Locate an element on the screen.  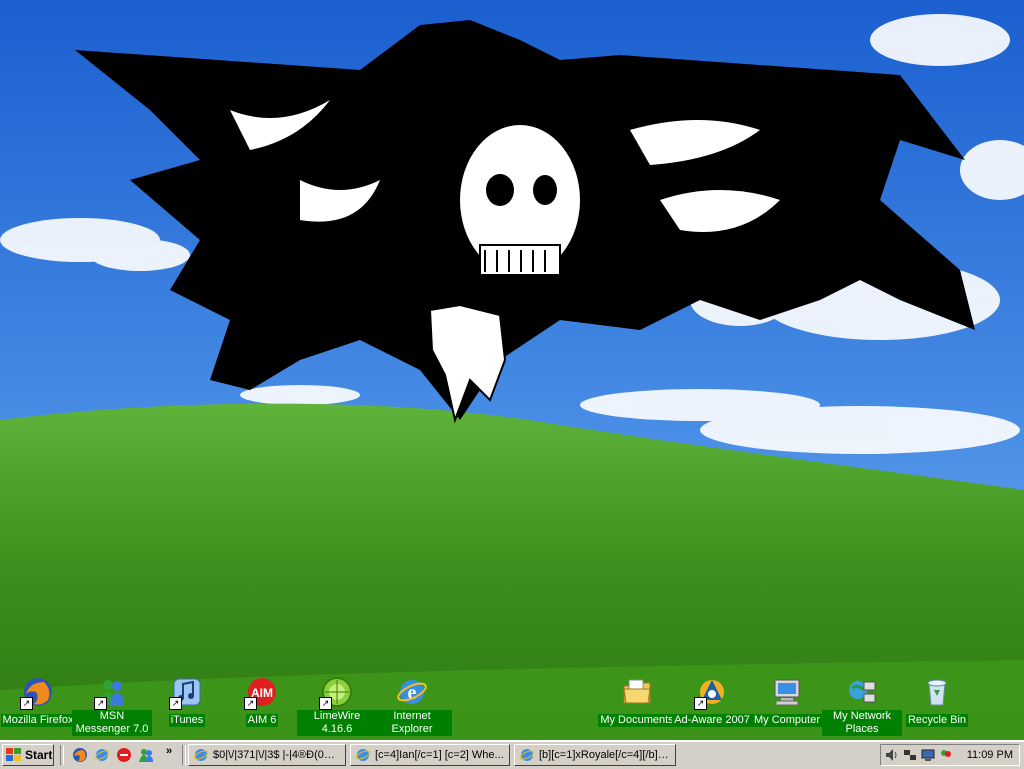
desktop-icon-label: Recycle Bin is located at coordinates (937, 720).